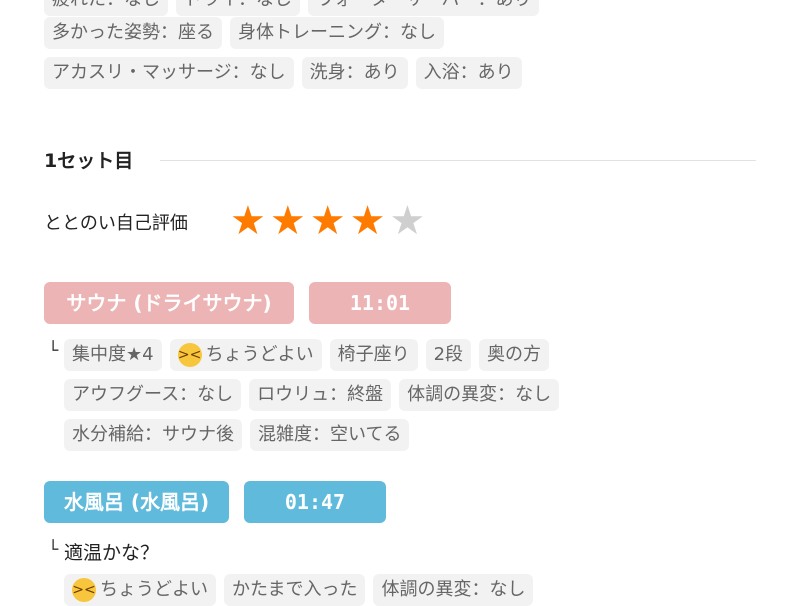 The width and height of the screenshot is (800, 606). Describe the element at coordinates (424, 8) in the screenshot. I see `tag: ウォーターサーバー：あり` at that location.